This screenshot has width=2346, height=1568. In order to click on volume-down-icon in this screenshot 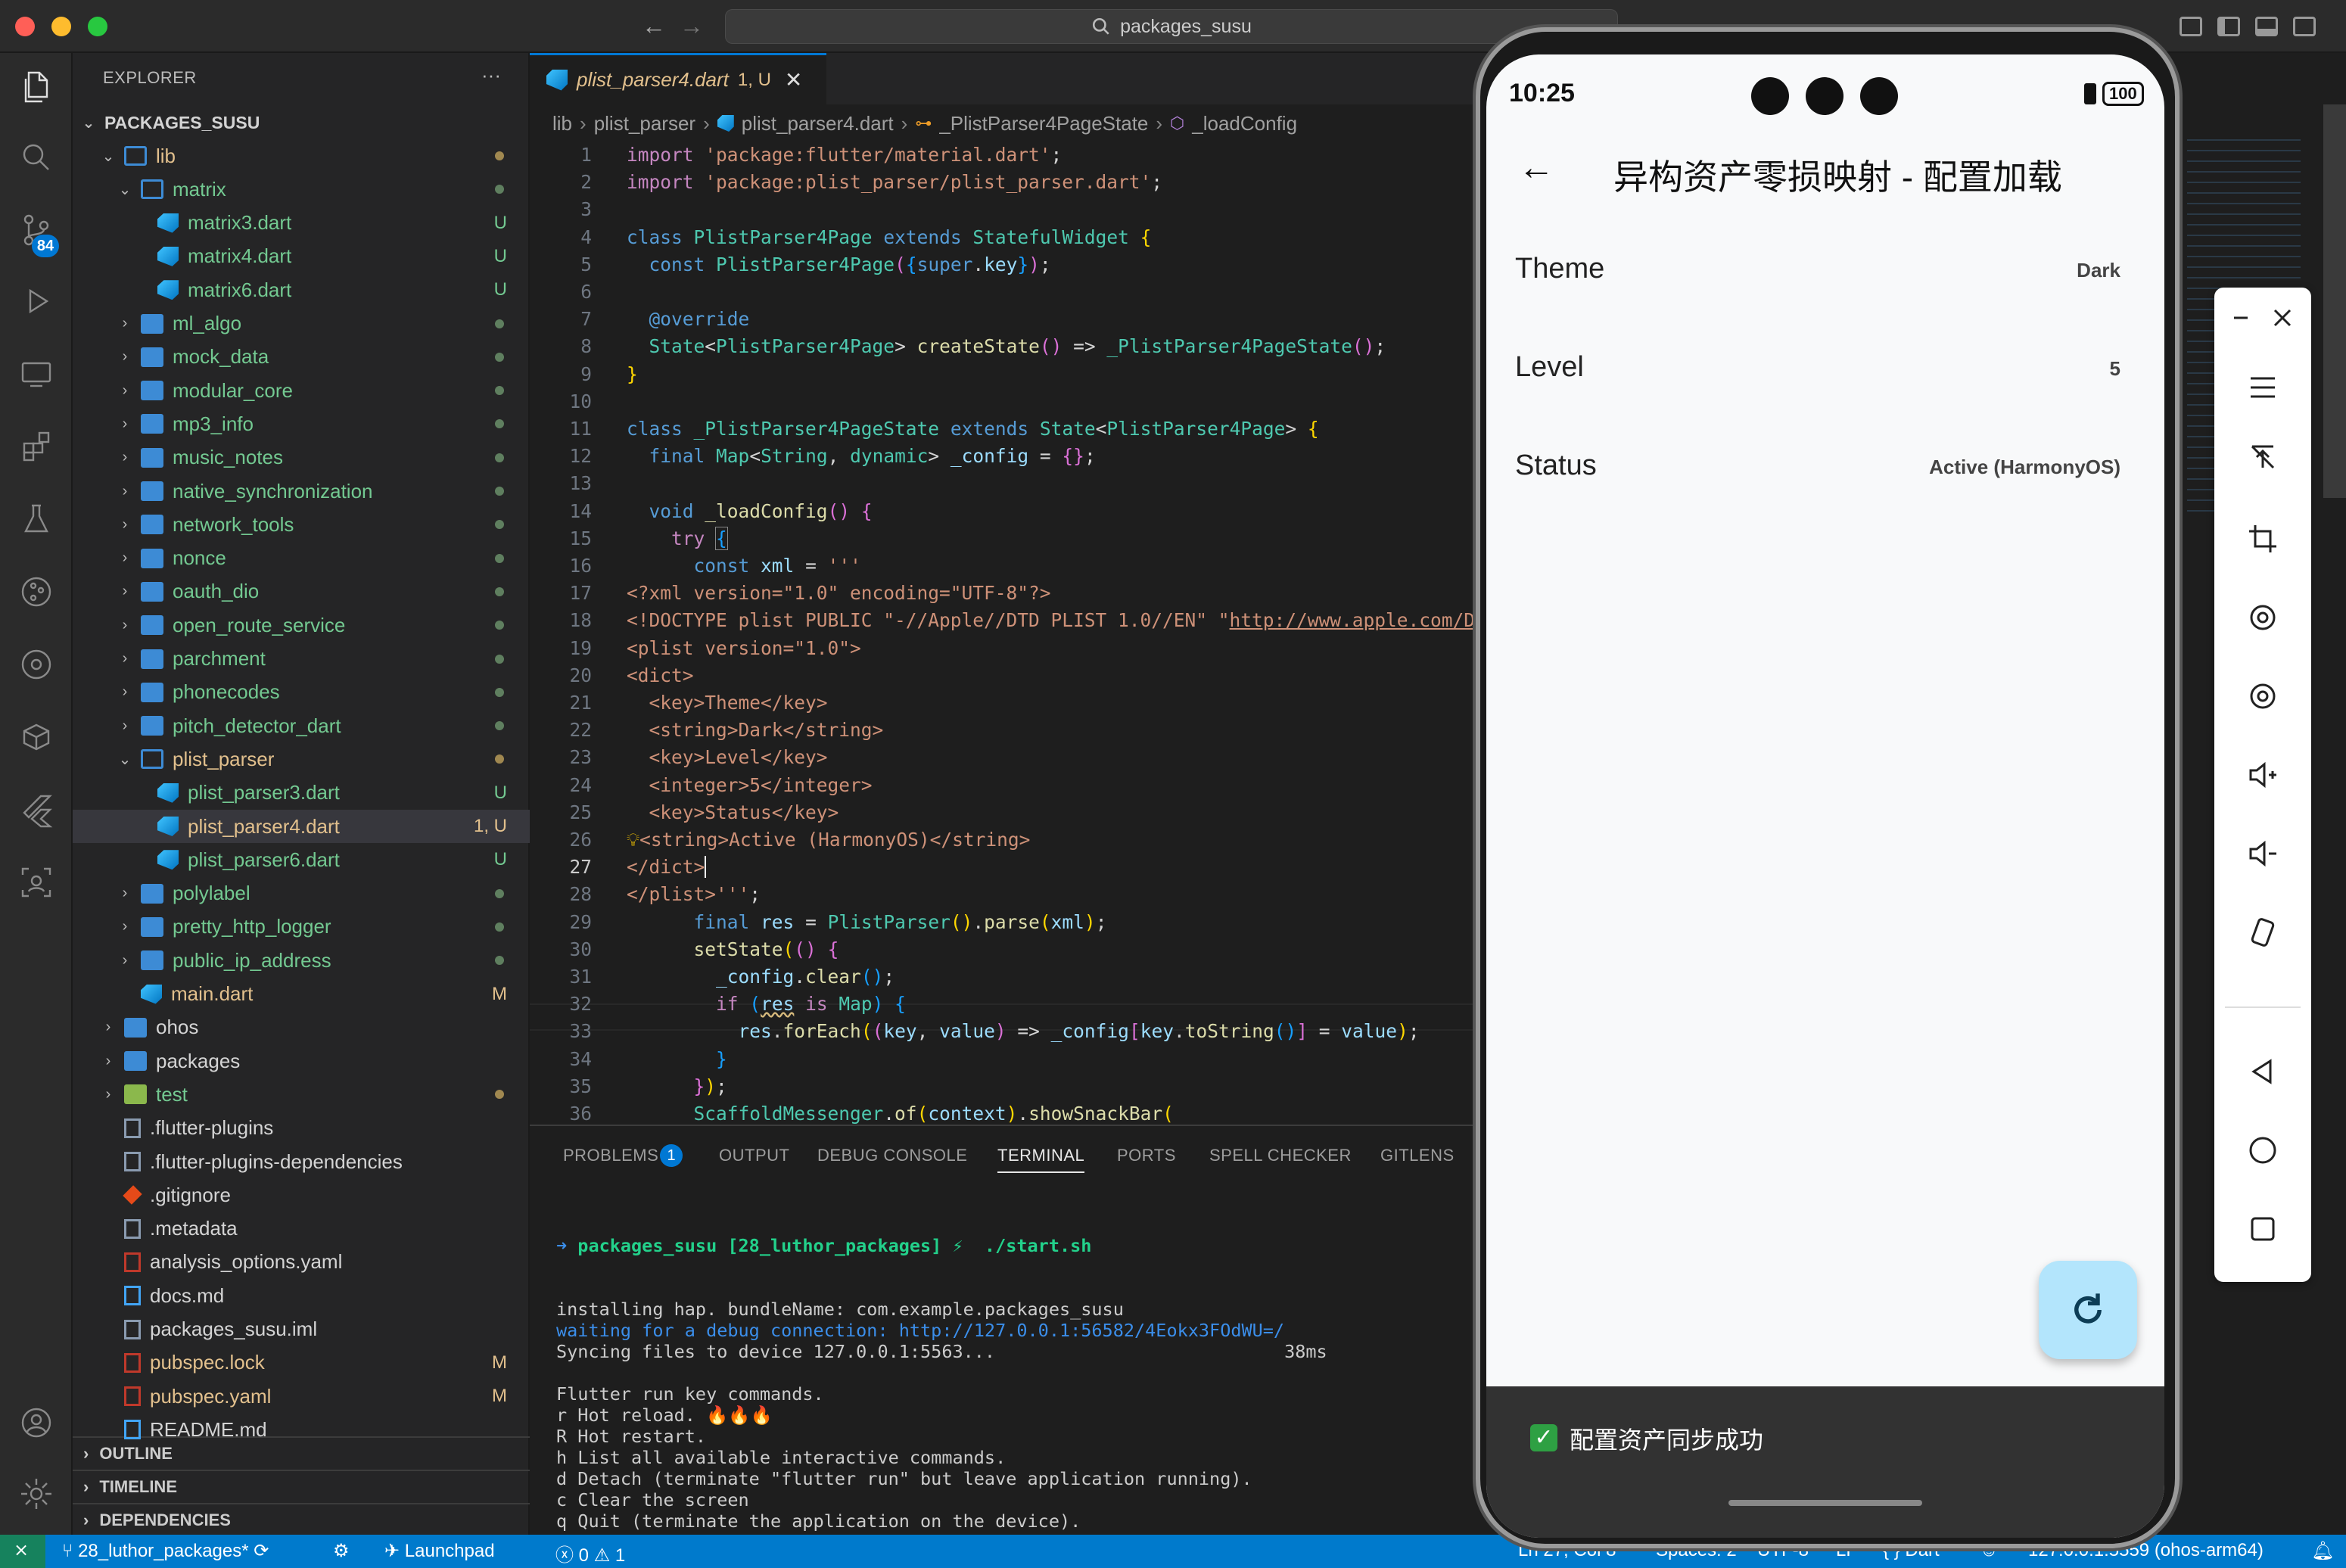, I will do `click(2262, 854)`.